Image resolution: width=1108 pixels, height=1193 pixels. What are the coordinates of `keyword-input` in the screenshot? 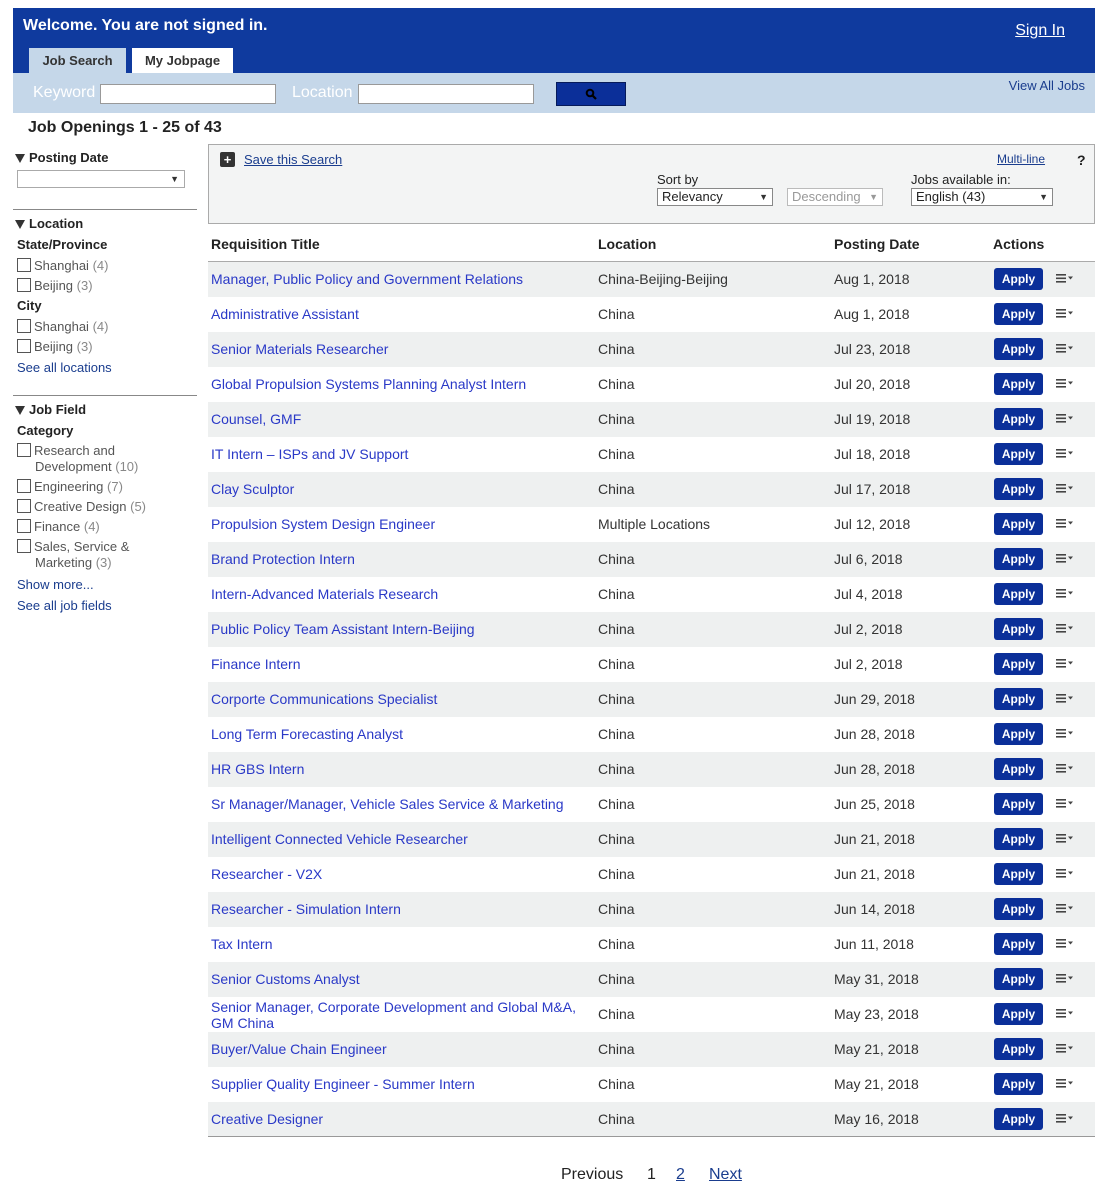 It's located at (188, 94).